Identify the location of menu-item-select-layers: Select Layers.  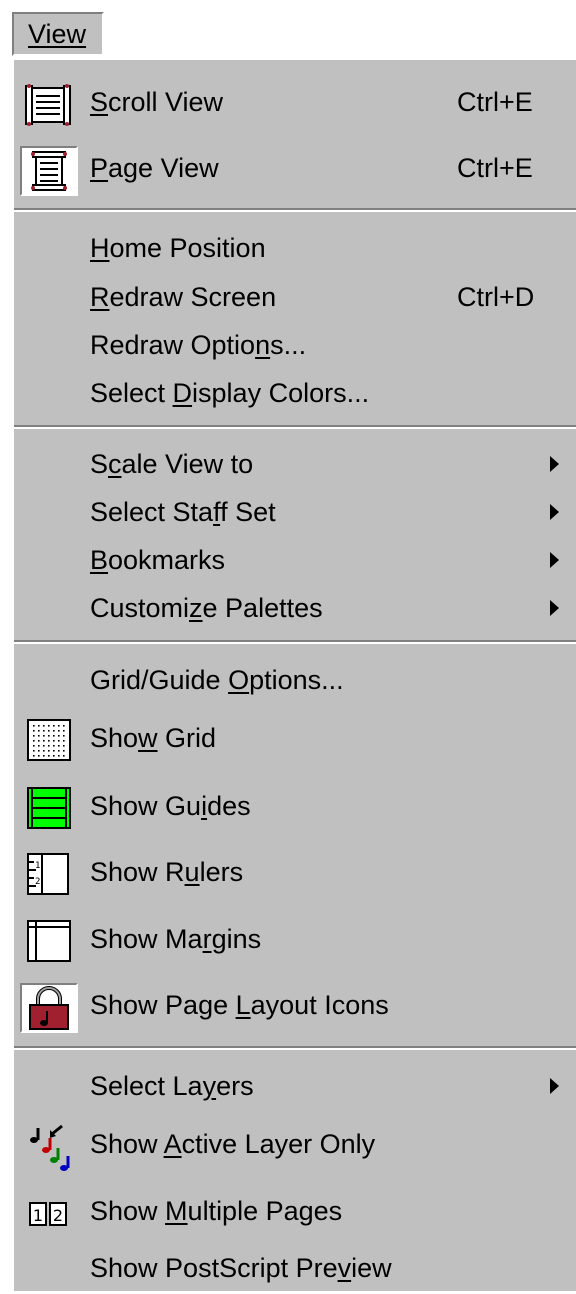
(295, 1087).